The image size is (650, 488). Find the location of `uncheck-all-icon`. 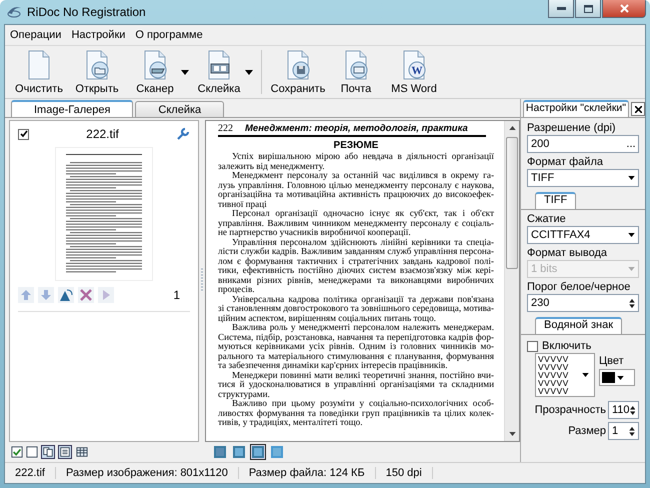

uncheck-all-icon is located at coordinates (32, 452).